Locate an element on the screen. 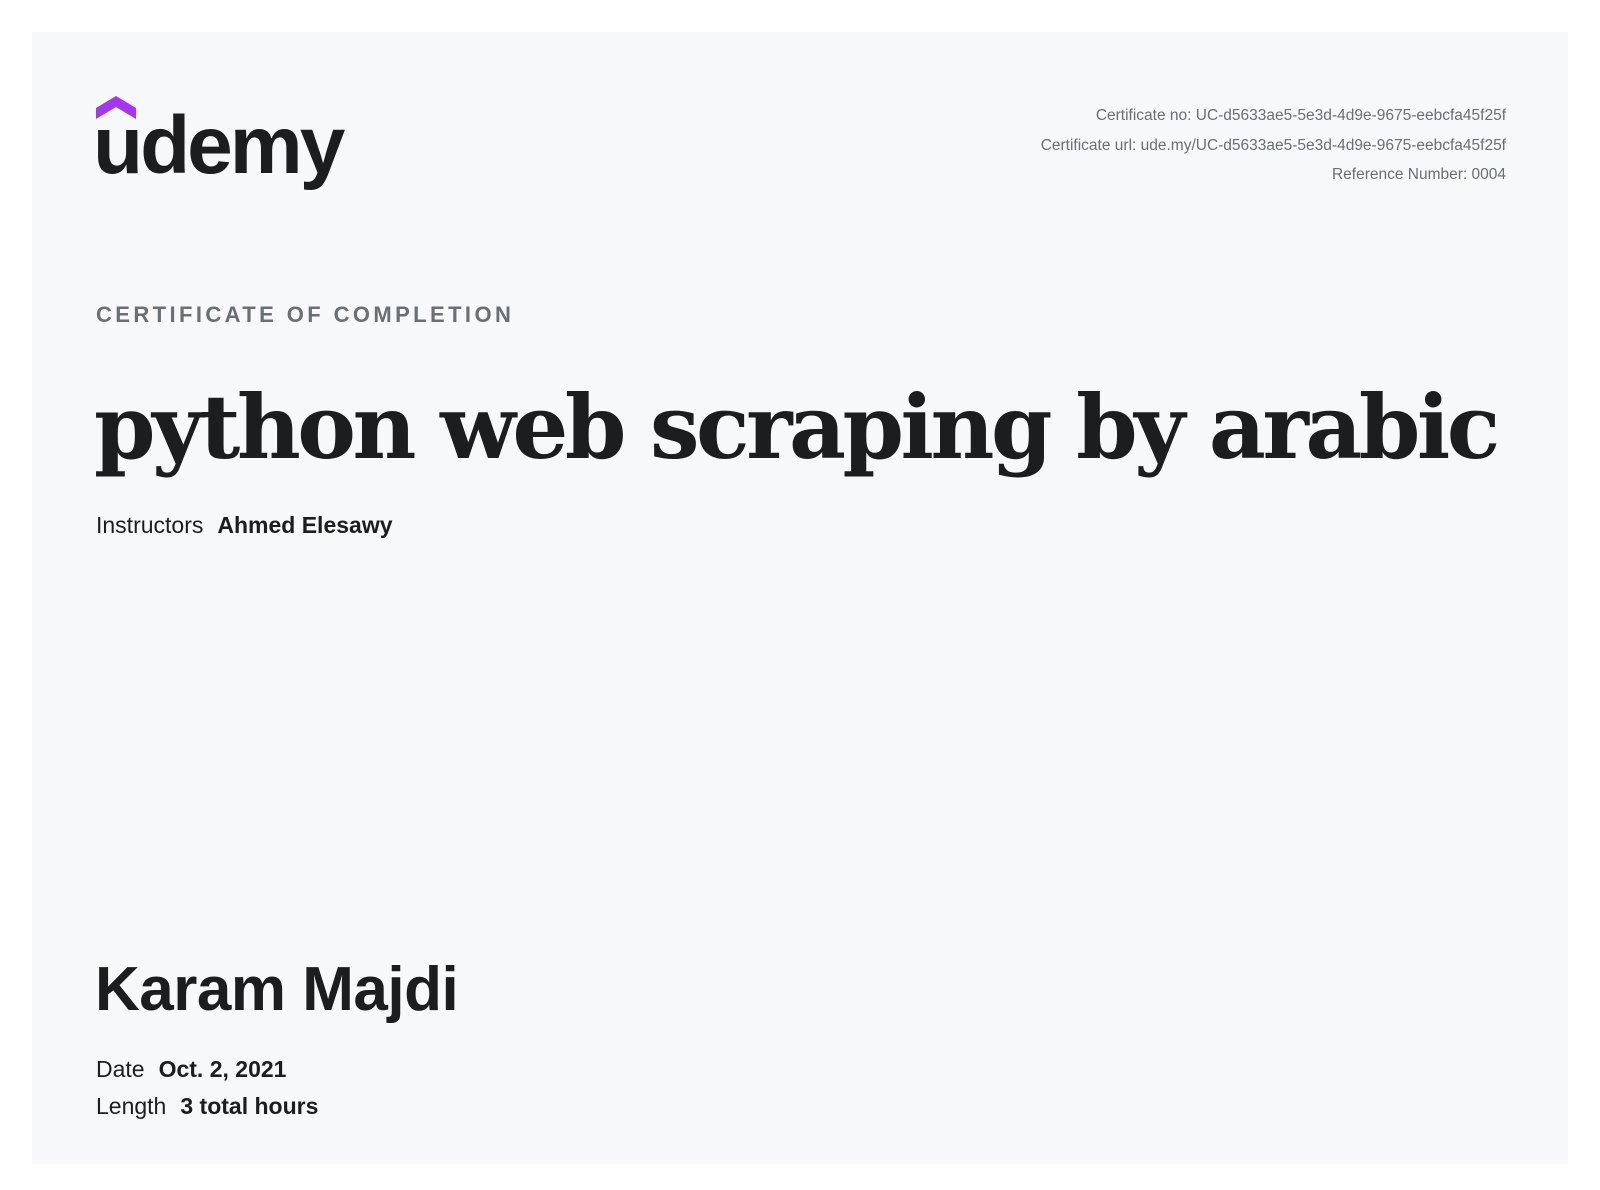 This screenshot has width=1600, height=1190. date-line: Date Oct. 2, 2021 is located at coordinates (191, 1069).